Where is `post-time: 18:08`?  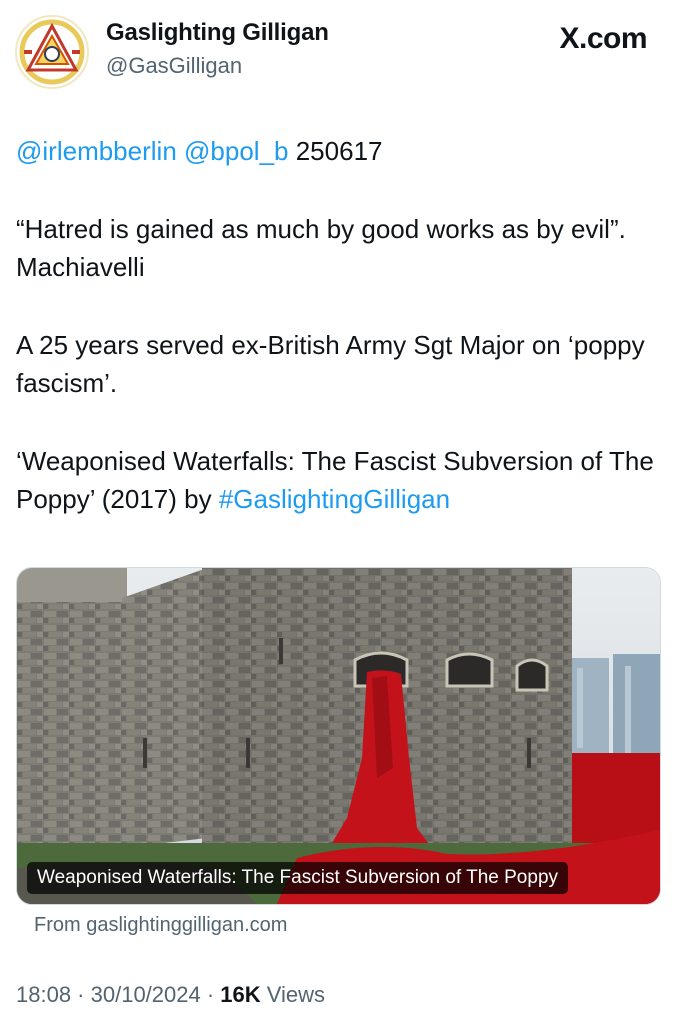
post-time: 18:08 is located at coordinates (43, 994).